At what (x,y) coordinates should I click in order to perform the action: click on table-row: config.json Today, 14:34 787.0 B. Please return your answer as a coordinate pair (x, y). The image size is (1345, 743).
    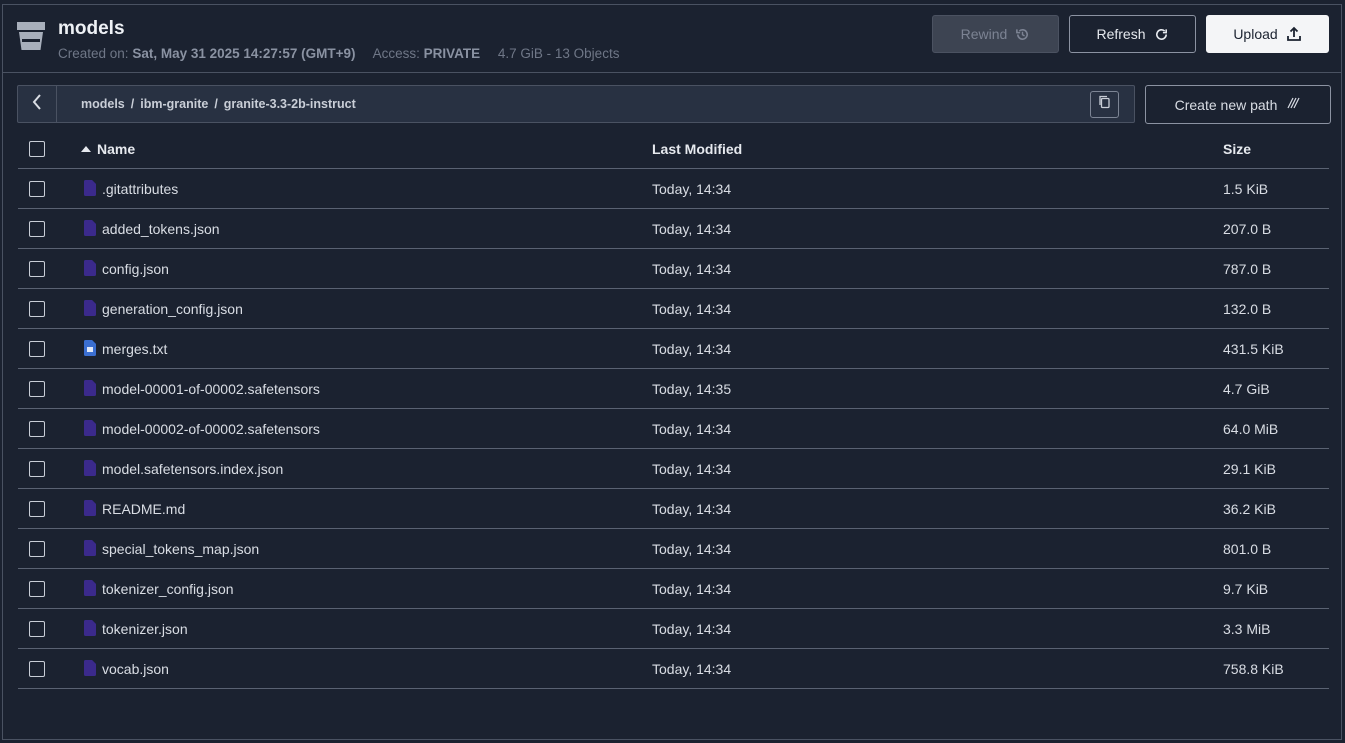
    Looking at the image, I should click on (673, 269).